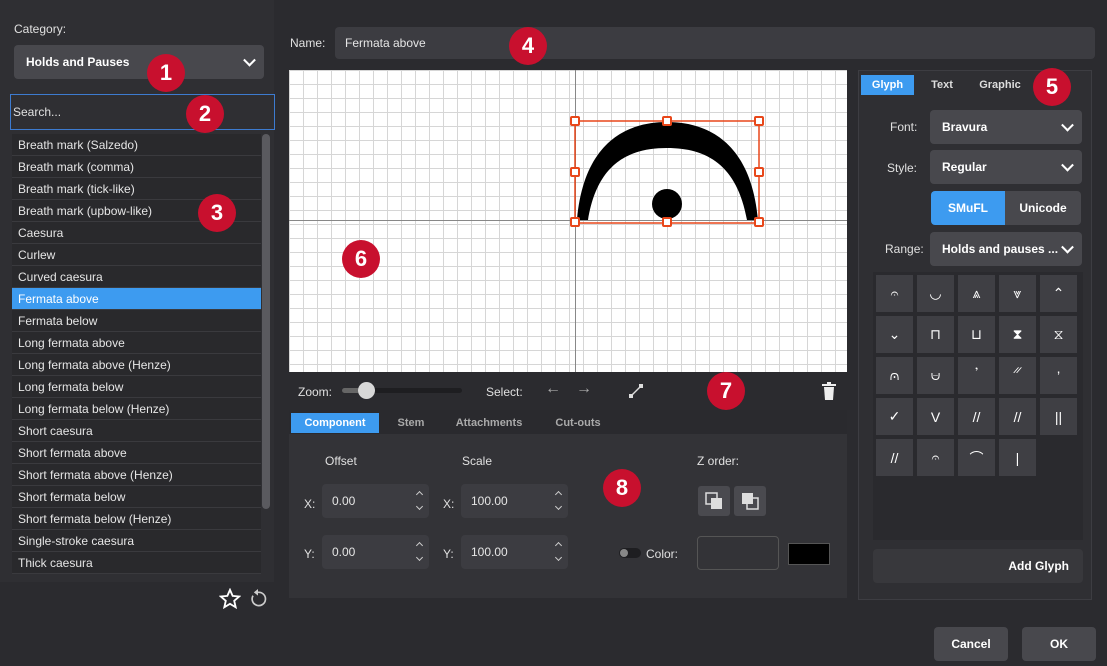 The image size is (1107, 666). Describe the element at coordinates (964, 167) in the screenshot. I see `style-value: Regular` at that location.